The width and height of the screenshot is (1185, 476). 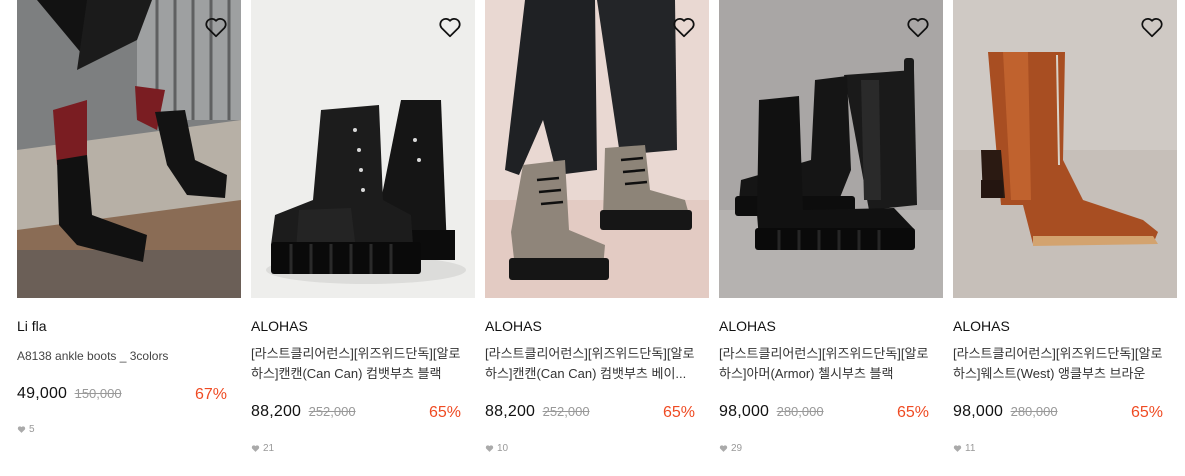 I want to click on like-count-value: 21, so click(x=269, y=448).